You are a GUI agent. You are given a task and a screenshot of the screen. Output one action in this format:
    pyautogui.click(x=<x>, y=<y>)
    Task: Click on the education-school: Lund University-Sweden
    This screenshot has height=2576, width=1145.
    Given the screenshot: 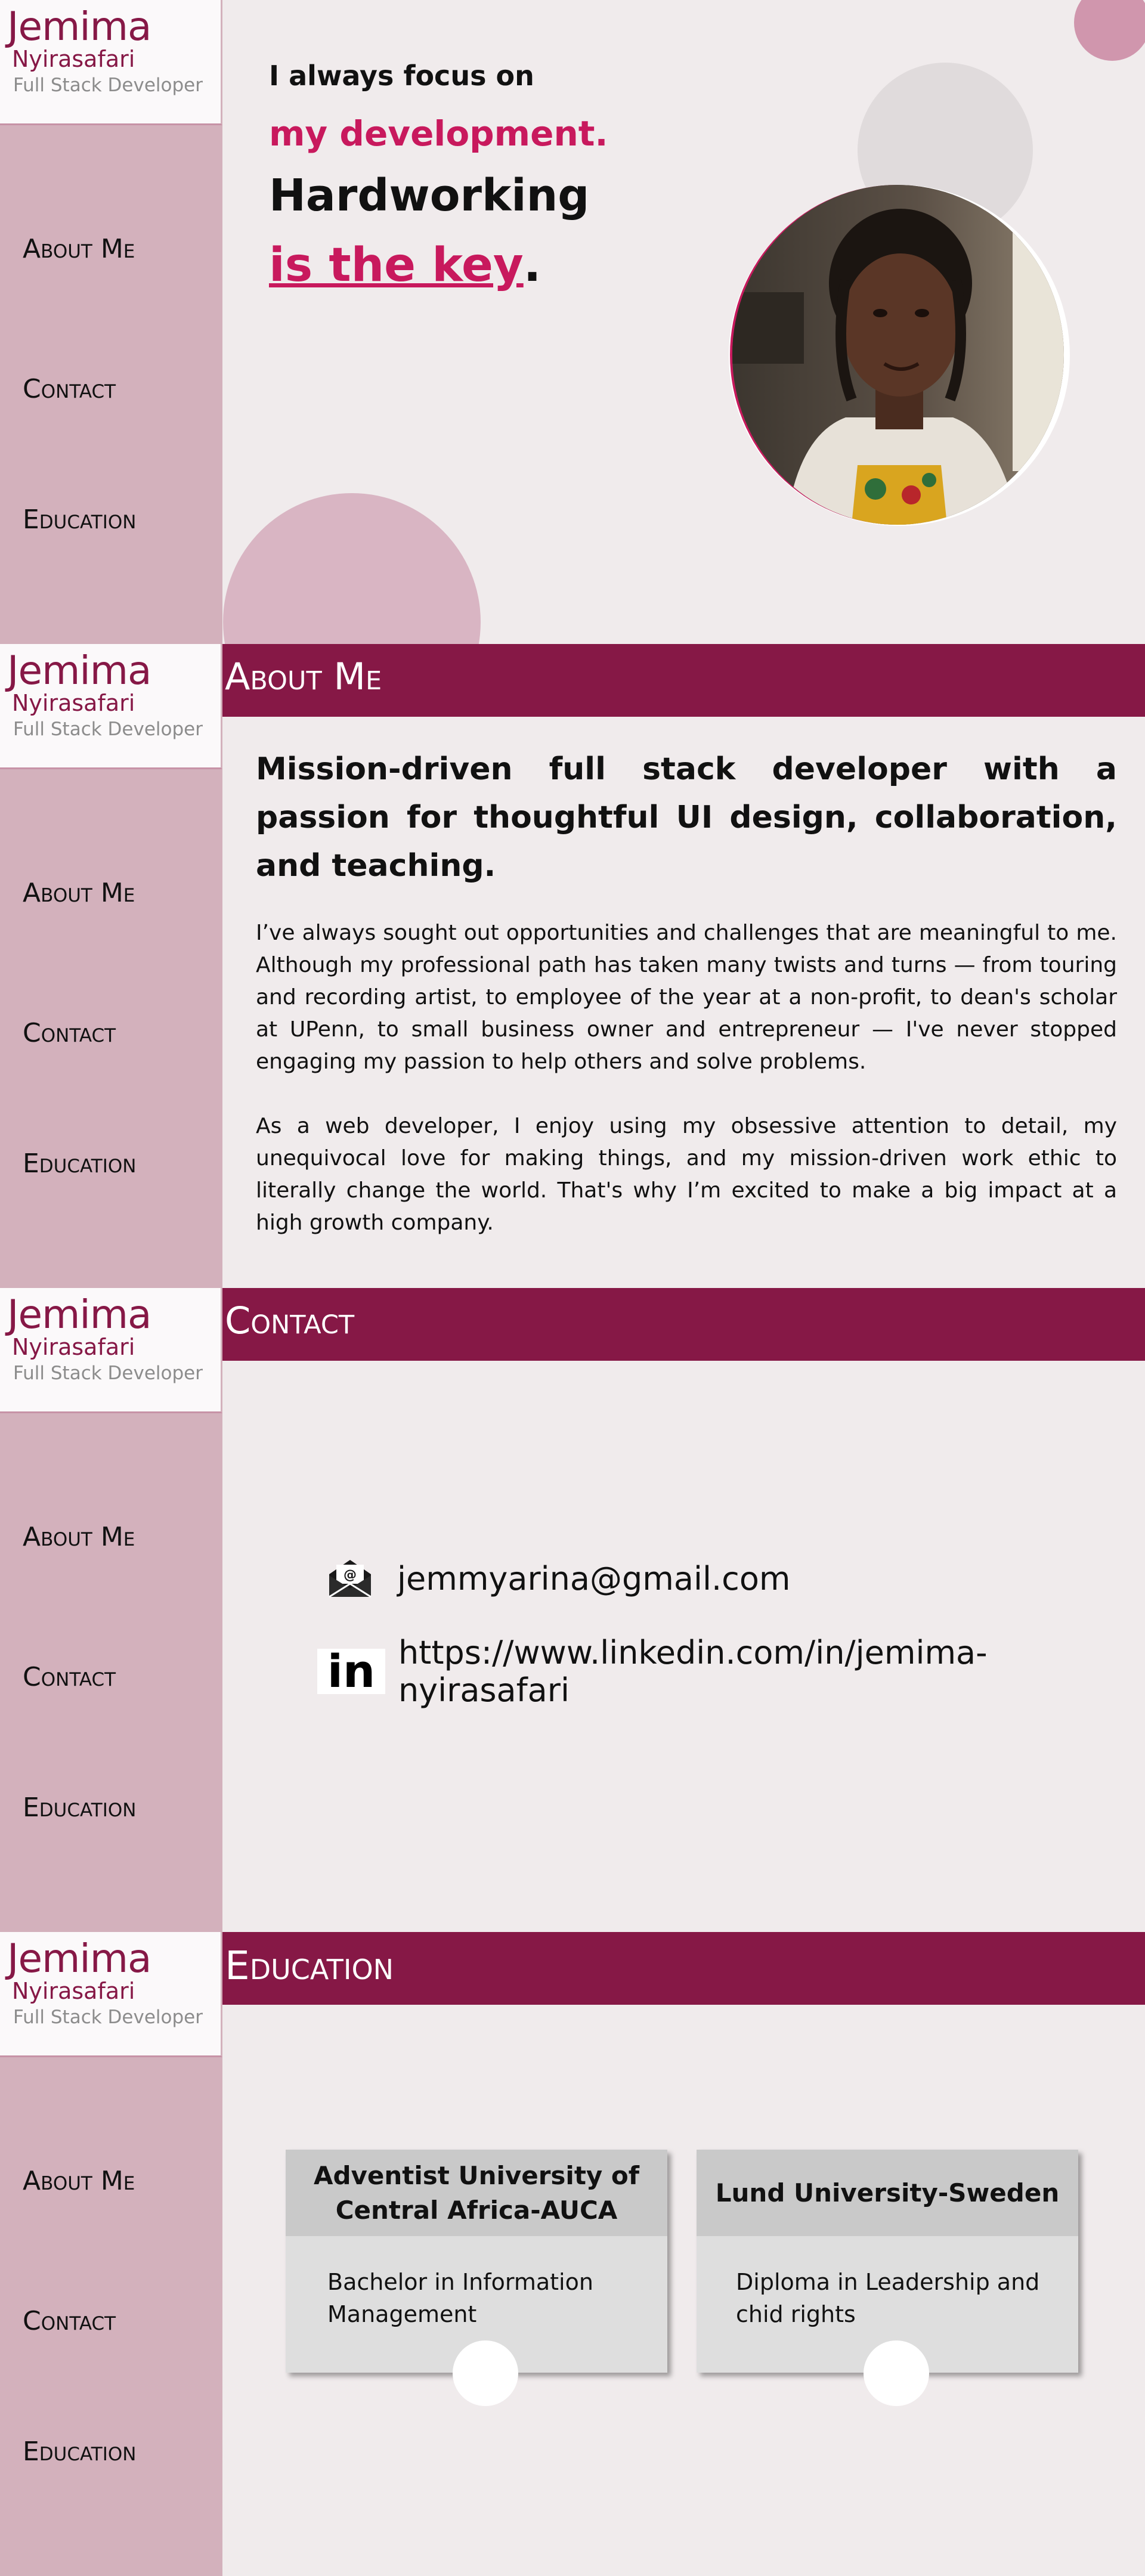 What is the action you would take?
    pyautogui.click(x=887, y=2193)
    